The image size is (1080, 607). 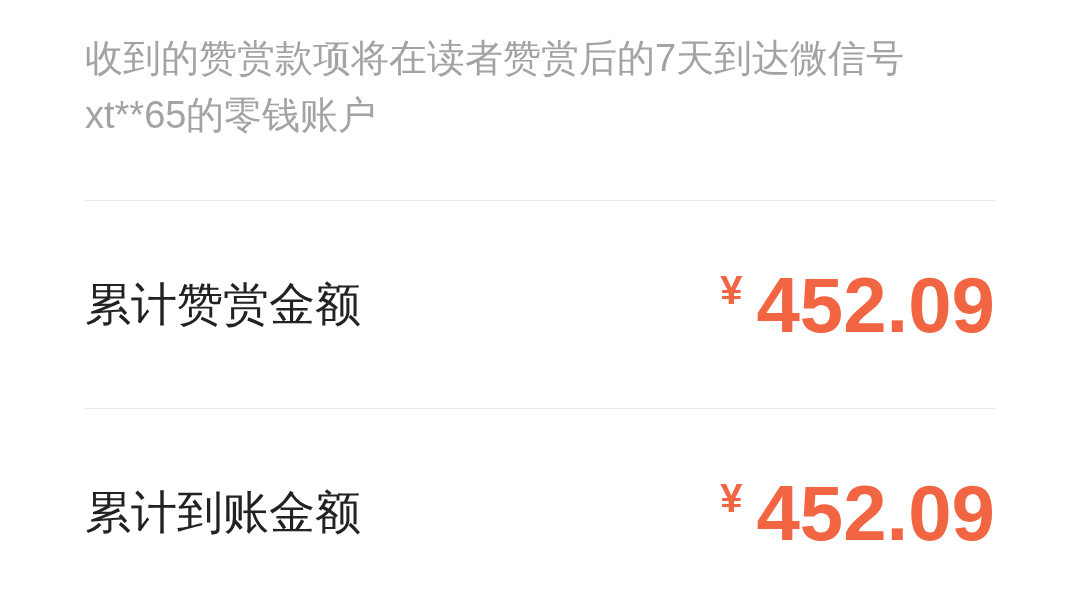 I want to click on notice-text: 收到的赞赏款项将在读者赞赏后的7天到达微信号xt**65的零钱账户, so click(x=495, y=87).